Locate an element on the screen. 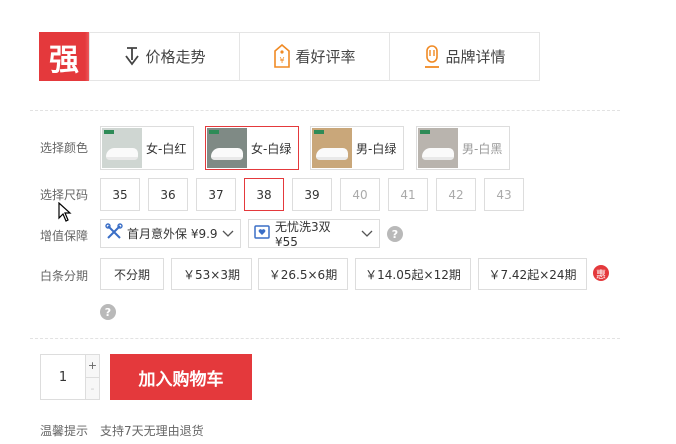  size-option-37: 37 is located at coordinates (216, 194).